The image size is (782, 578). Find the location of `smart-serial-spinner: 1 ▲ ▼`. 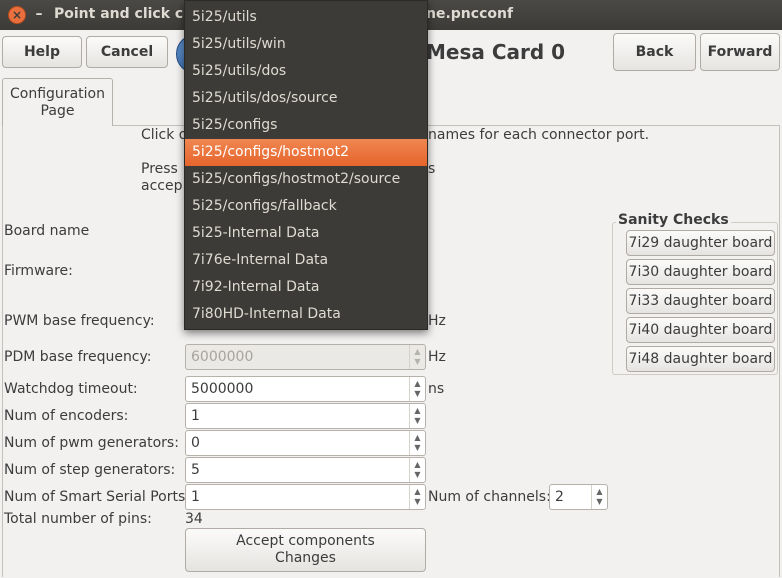

smart-serial-spinner: 1 ▲ ▼ is located at coordinates (305, 497).